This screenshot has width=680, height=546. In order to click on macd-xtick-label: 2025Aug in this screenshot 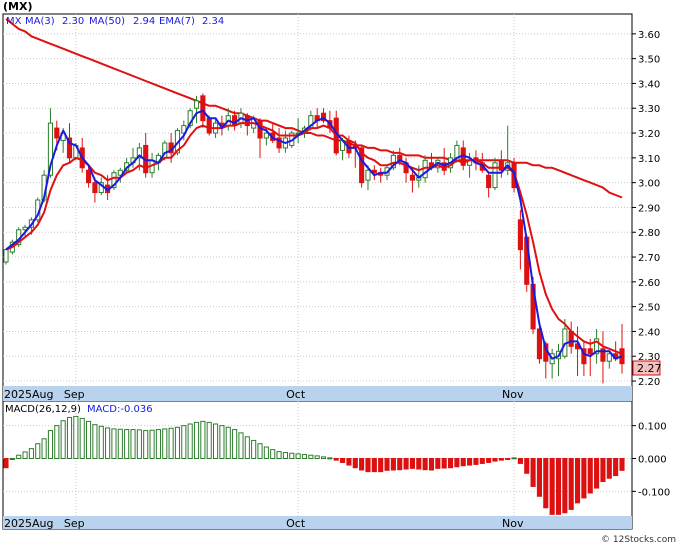, I will do `click(28, 523)`.